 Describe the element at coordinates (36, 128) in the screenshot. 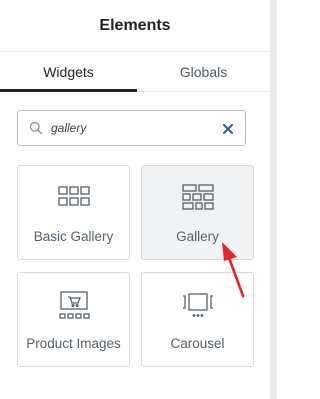

I see `search-icon` at that location.